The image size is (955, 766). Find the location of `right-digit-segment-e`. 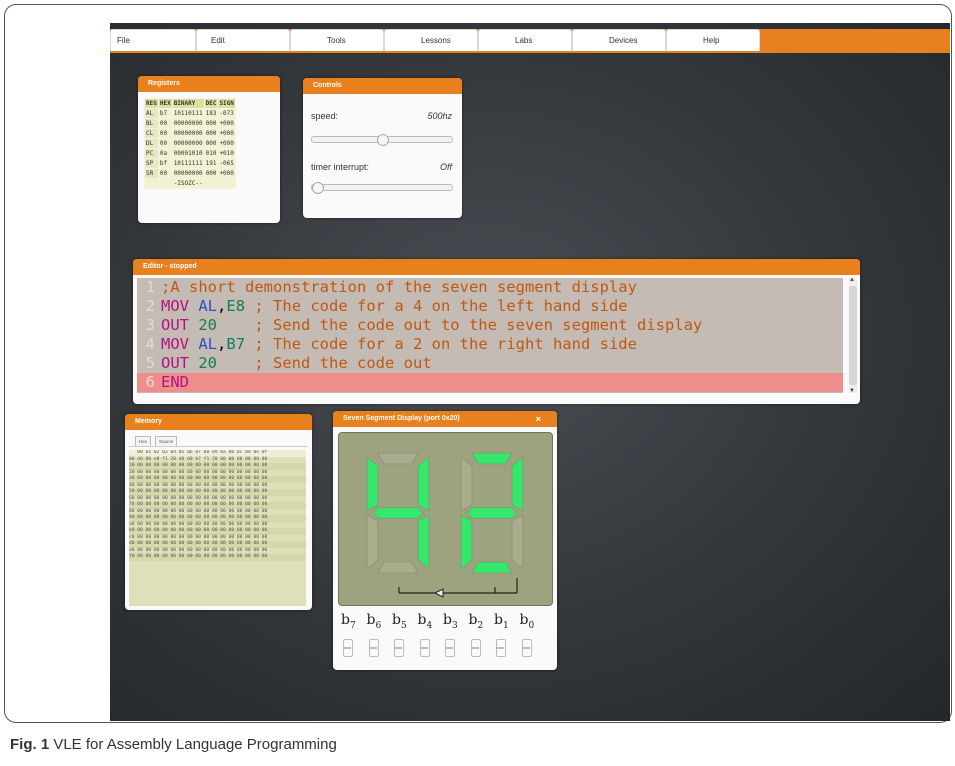

right-digit-segment-e is located at coordinates (466, 542).